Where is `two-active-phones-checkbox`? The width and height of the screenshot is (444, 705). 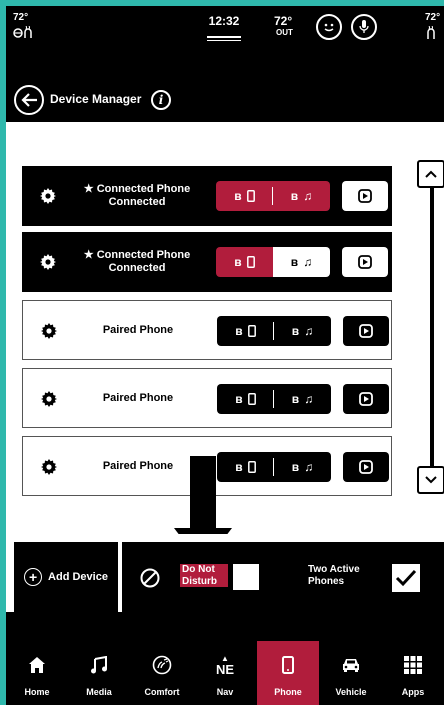 two-active-phones-checkbox is located at coordinates (406, 578).